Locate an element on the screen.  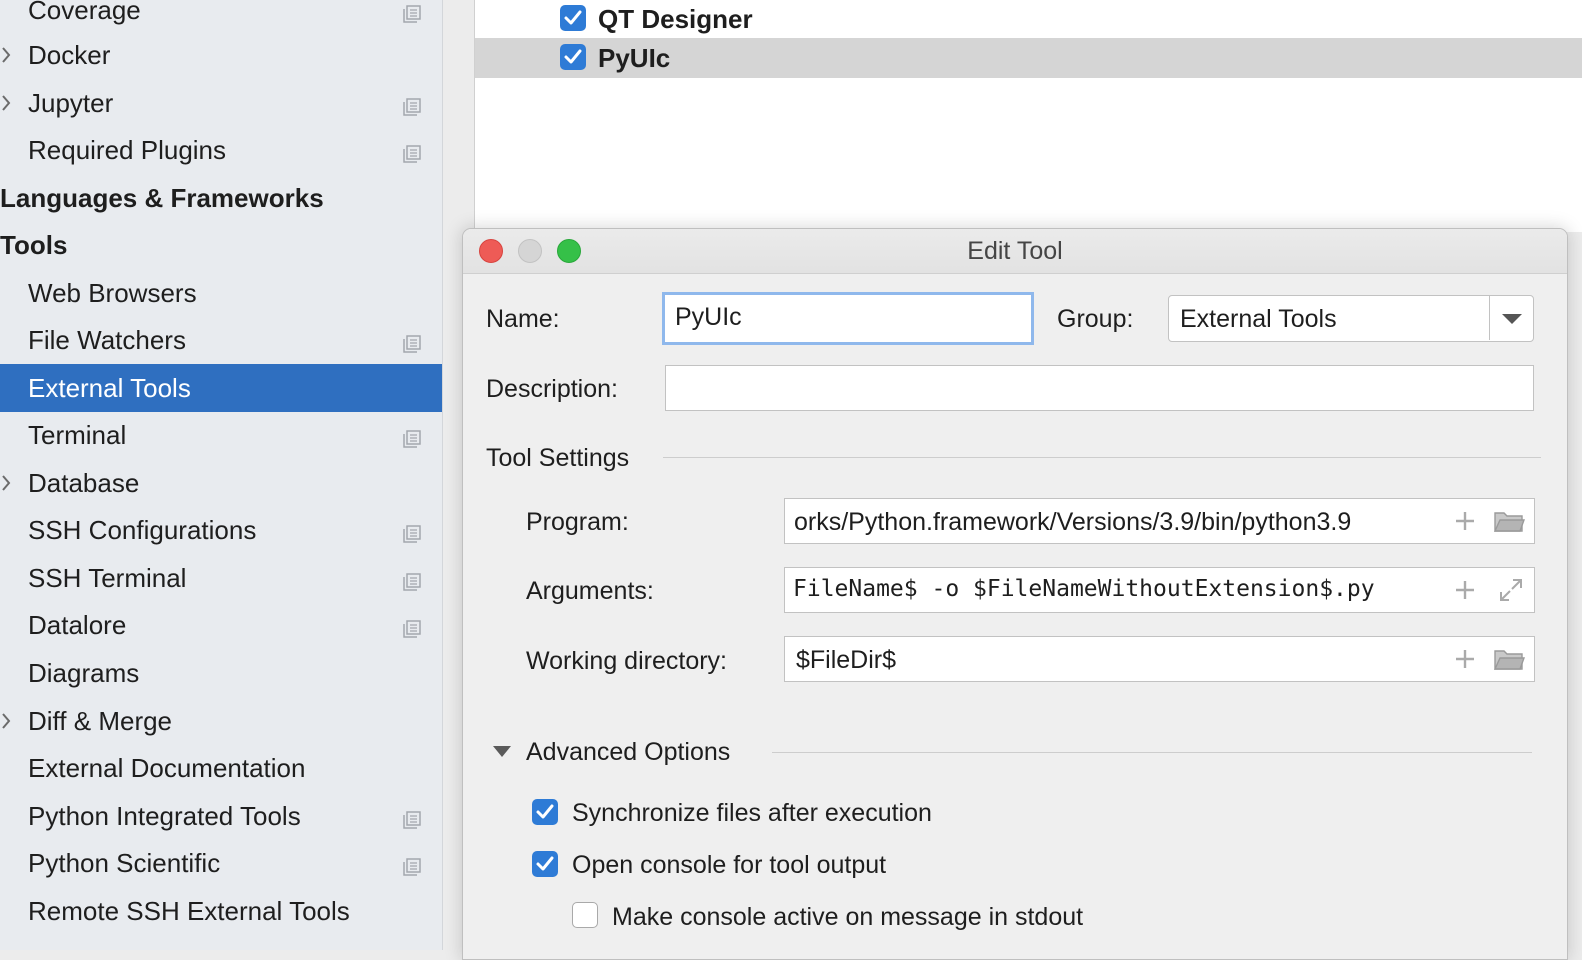
sidebar-item-label: Remote SSH External Tools is located at coordinates (189, 910).